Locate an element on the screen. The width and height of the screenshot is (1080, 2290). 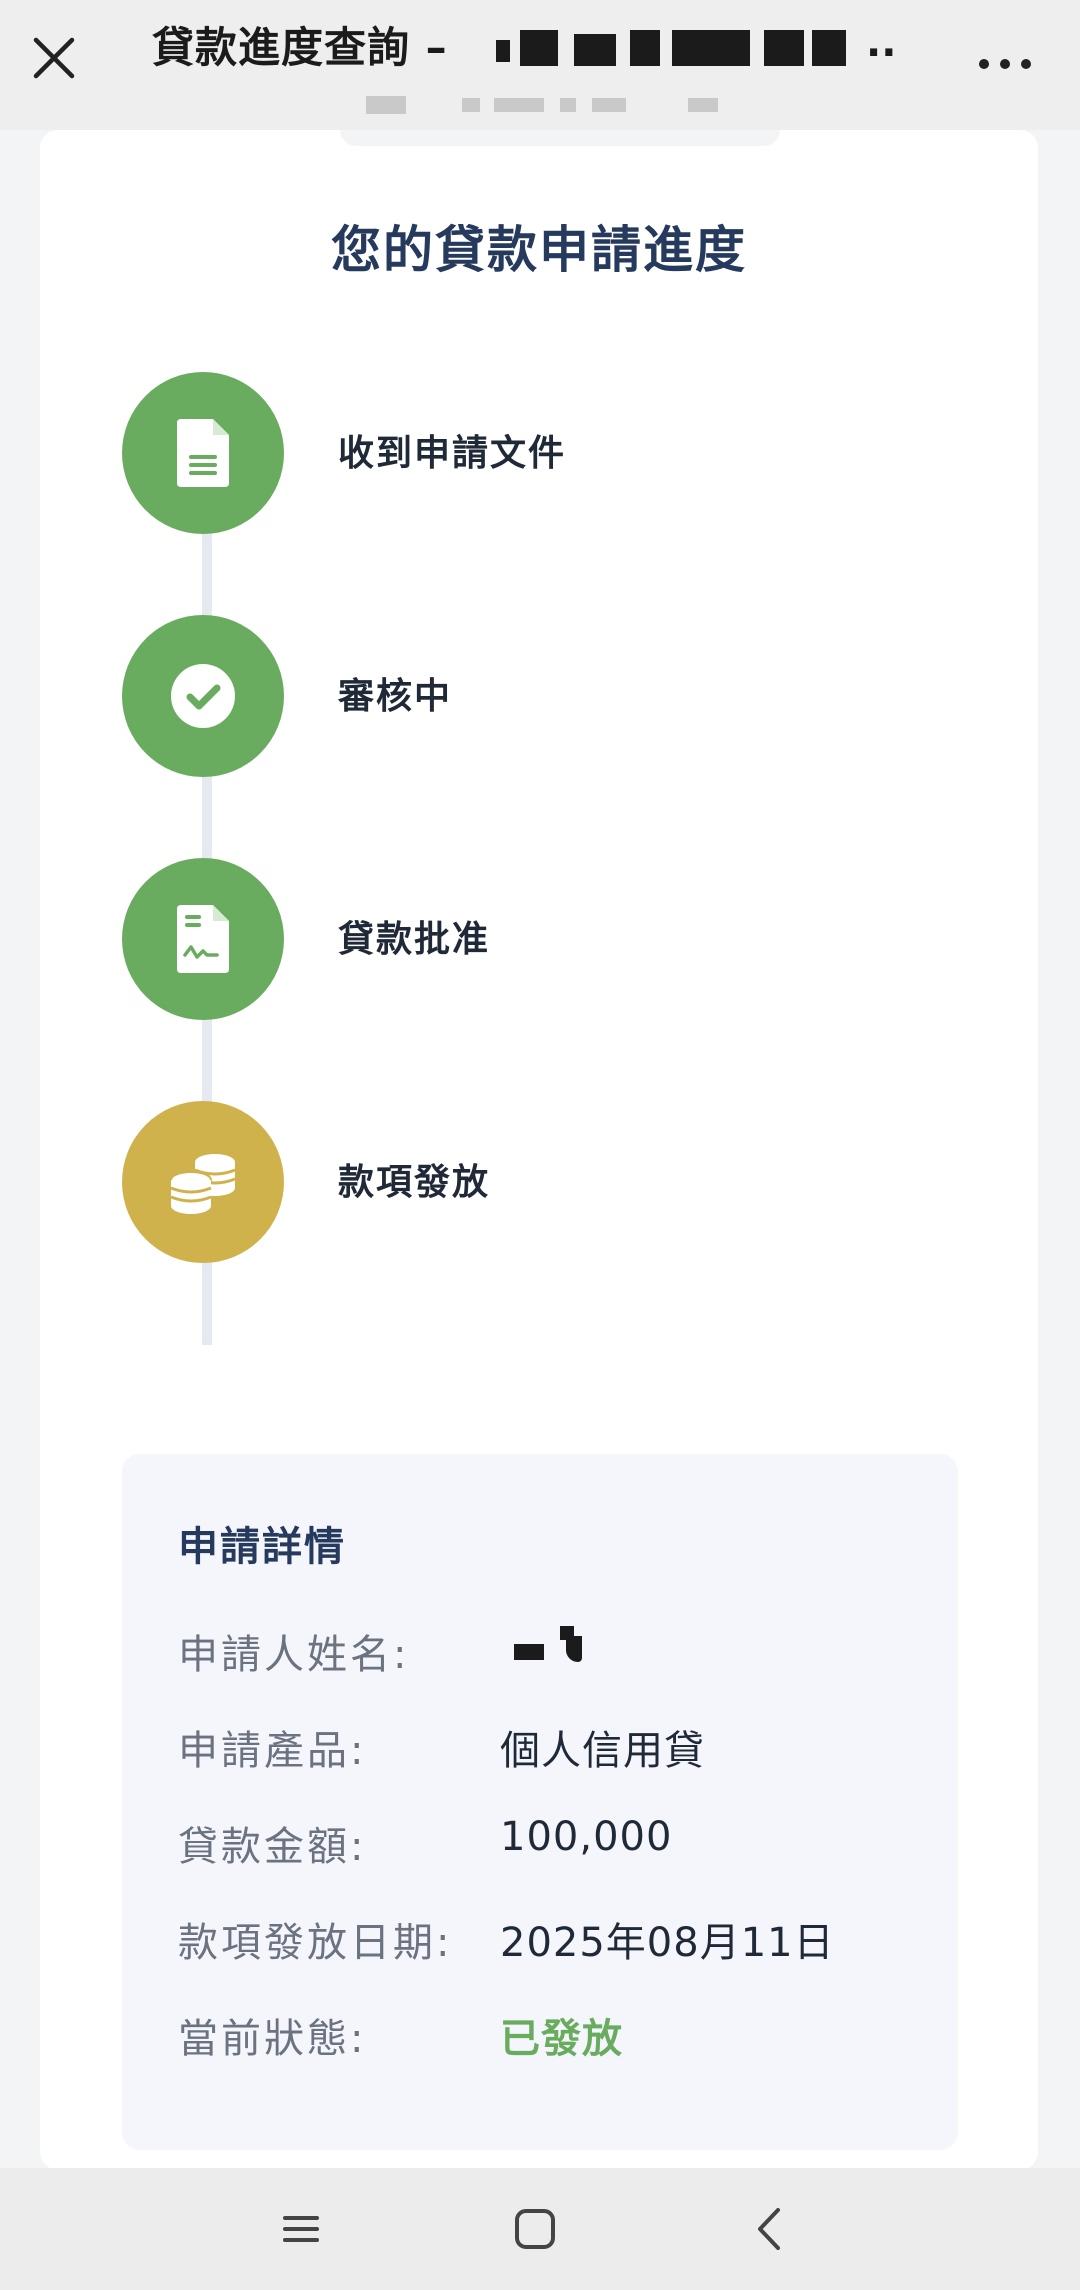
signed-document-icon is located at coordinates (203, 939).